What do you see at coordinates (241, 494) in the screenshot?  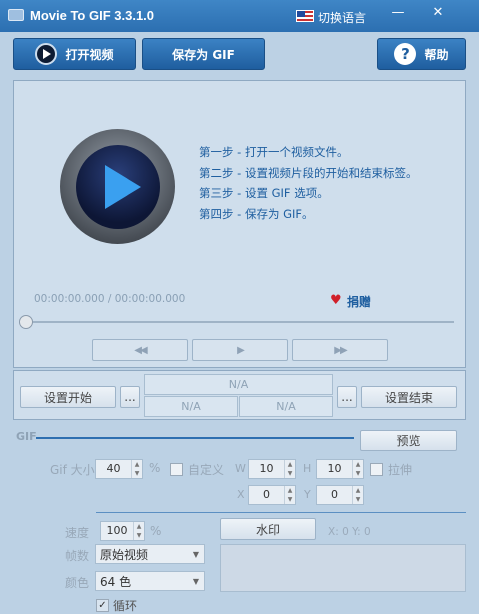 I see `x-label: X` at bounding box center [241, 494].